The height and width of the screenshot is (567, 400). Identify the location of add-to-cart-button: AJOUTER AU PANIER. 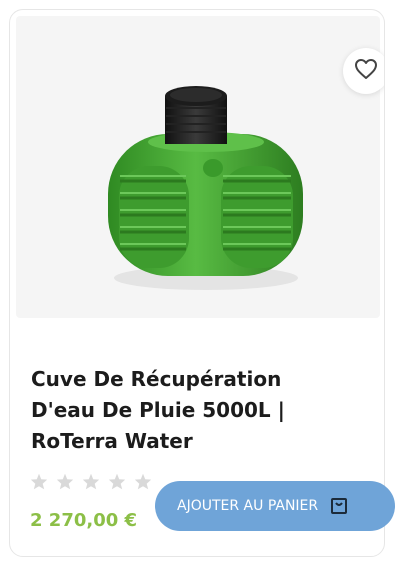
(275, 506).